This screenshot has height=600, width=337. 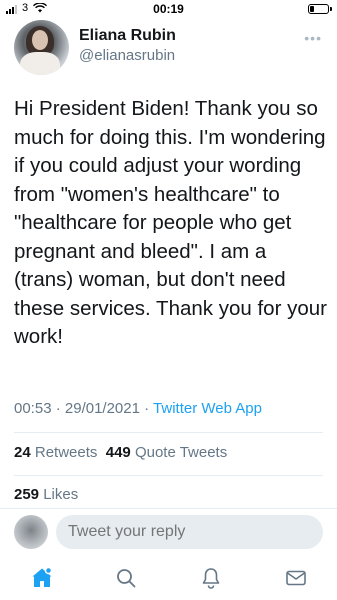 What do you see at coordinates (127, 36) in the screenshot?
I see `author-display-name: Eliana Rubin` at bounding box center [127, 36].